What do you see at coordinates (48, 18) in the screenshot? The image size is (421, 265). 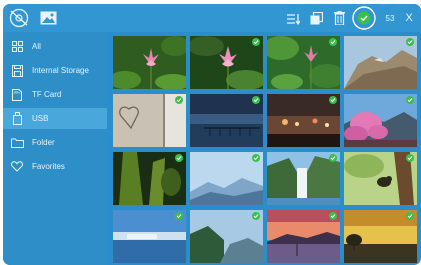 I see `image-icon` at bounding box center [48, 18].